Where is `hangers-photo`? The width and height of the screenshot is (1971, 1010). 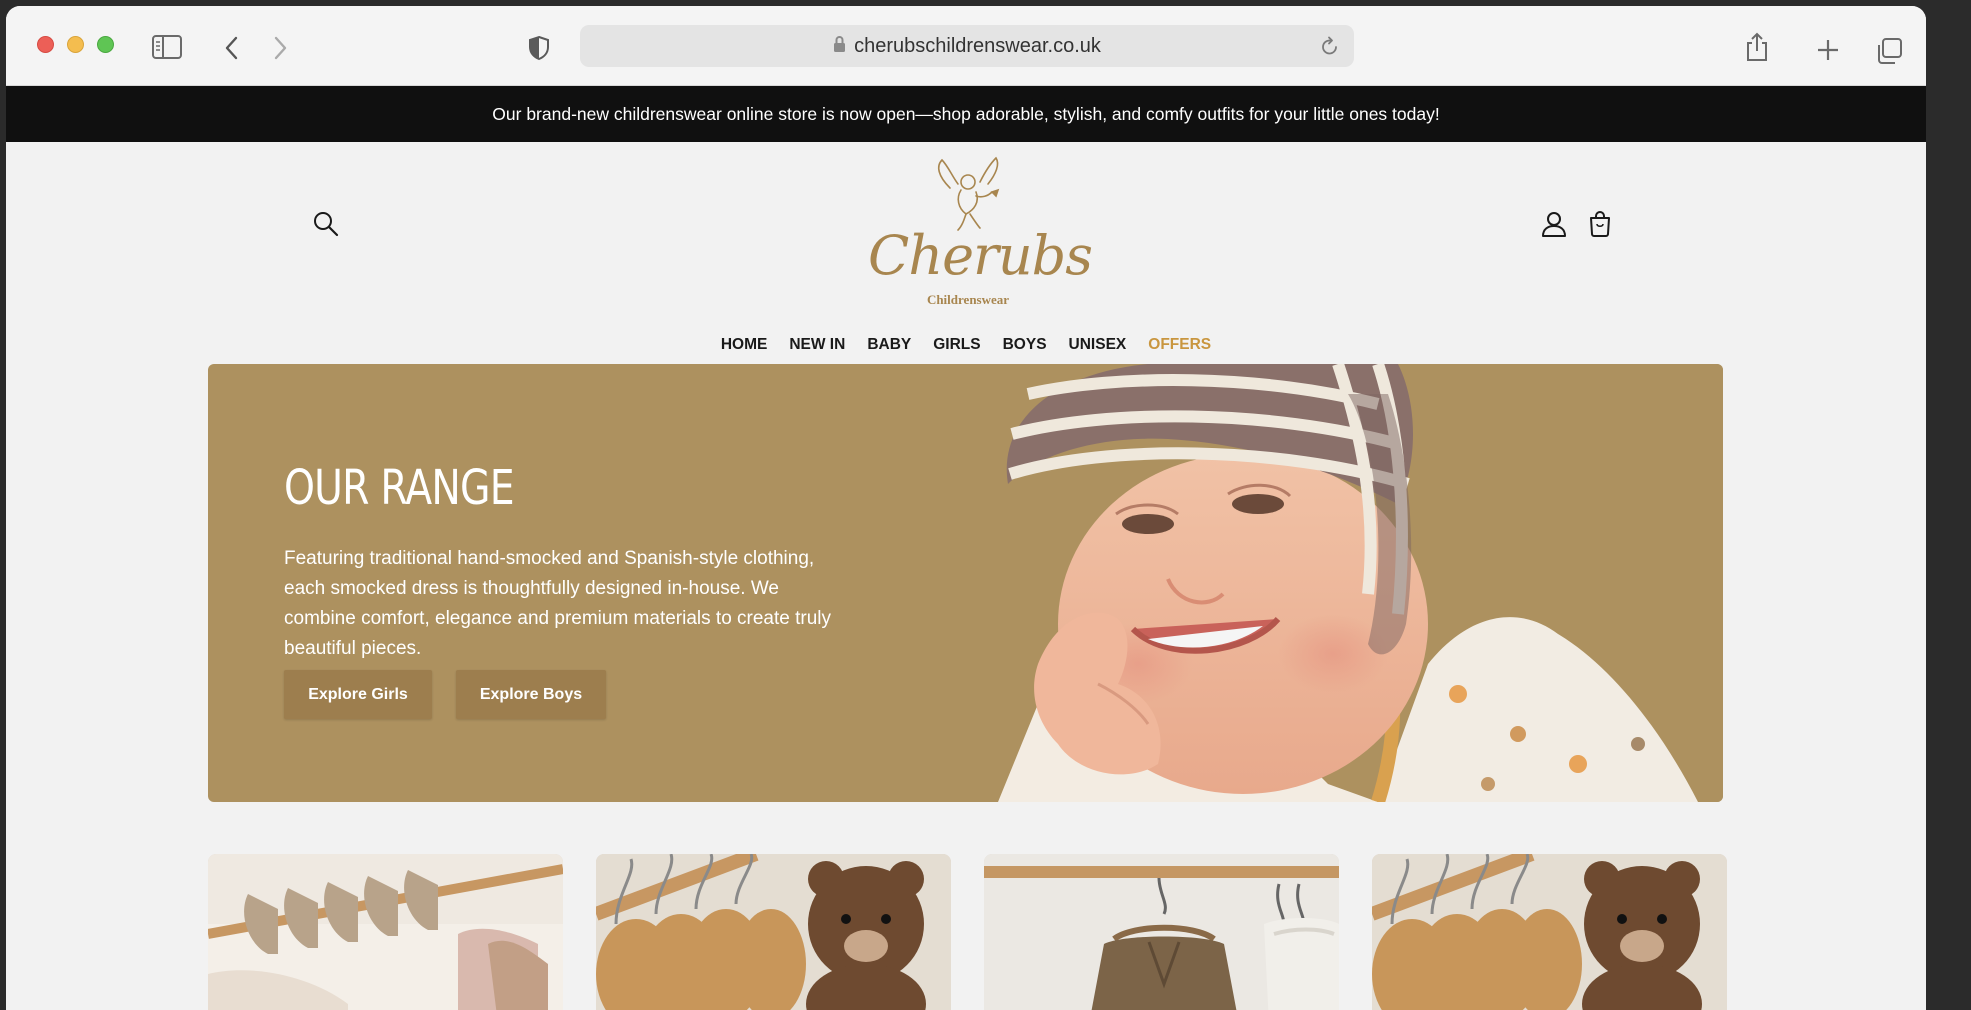
hangers-photo is located at coordinates (385, 932).